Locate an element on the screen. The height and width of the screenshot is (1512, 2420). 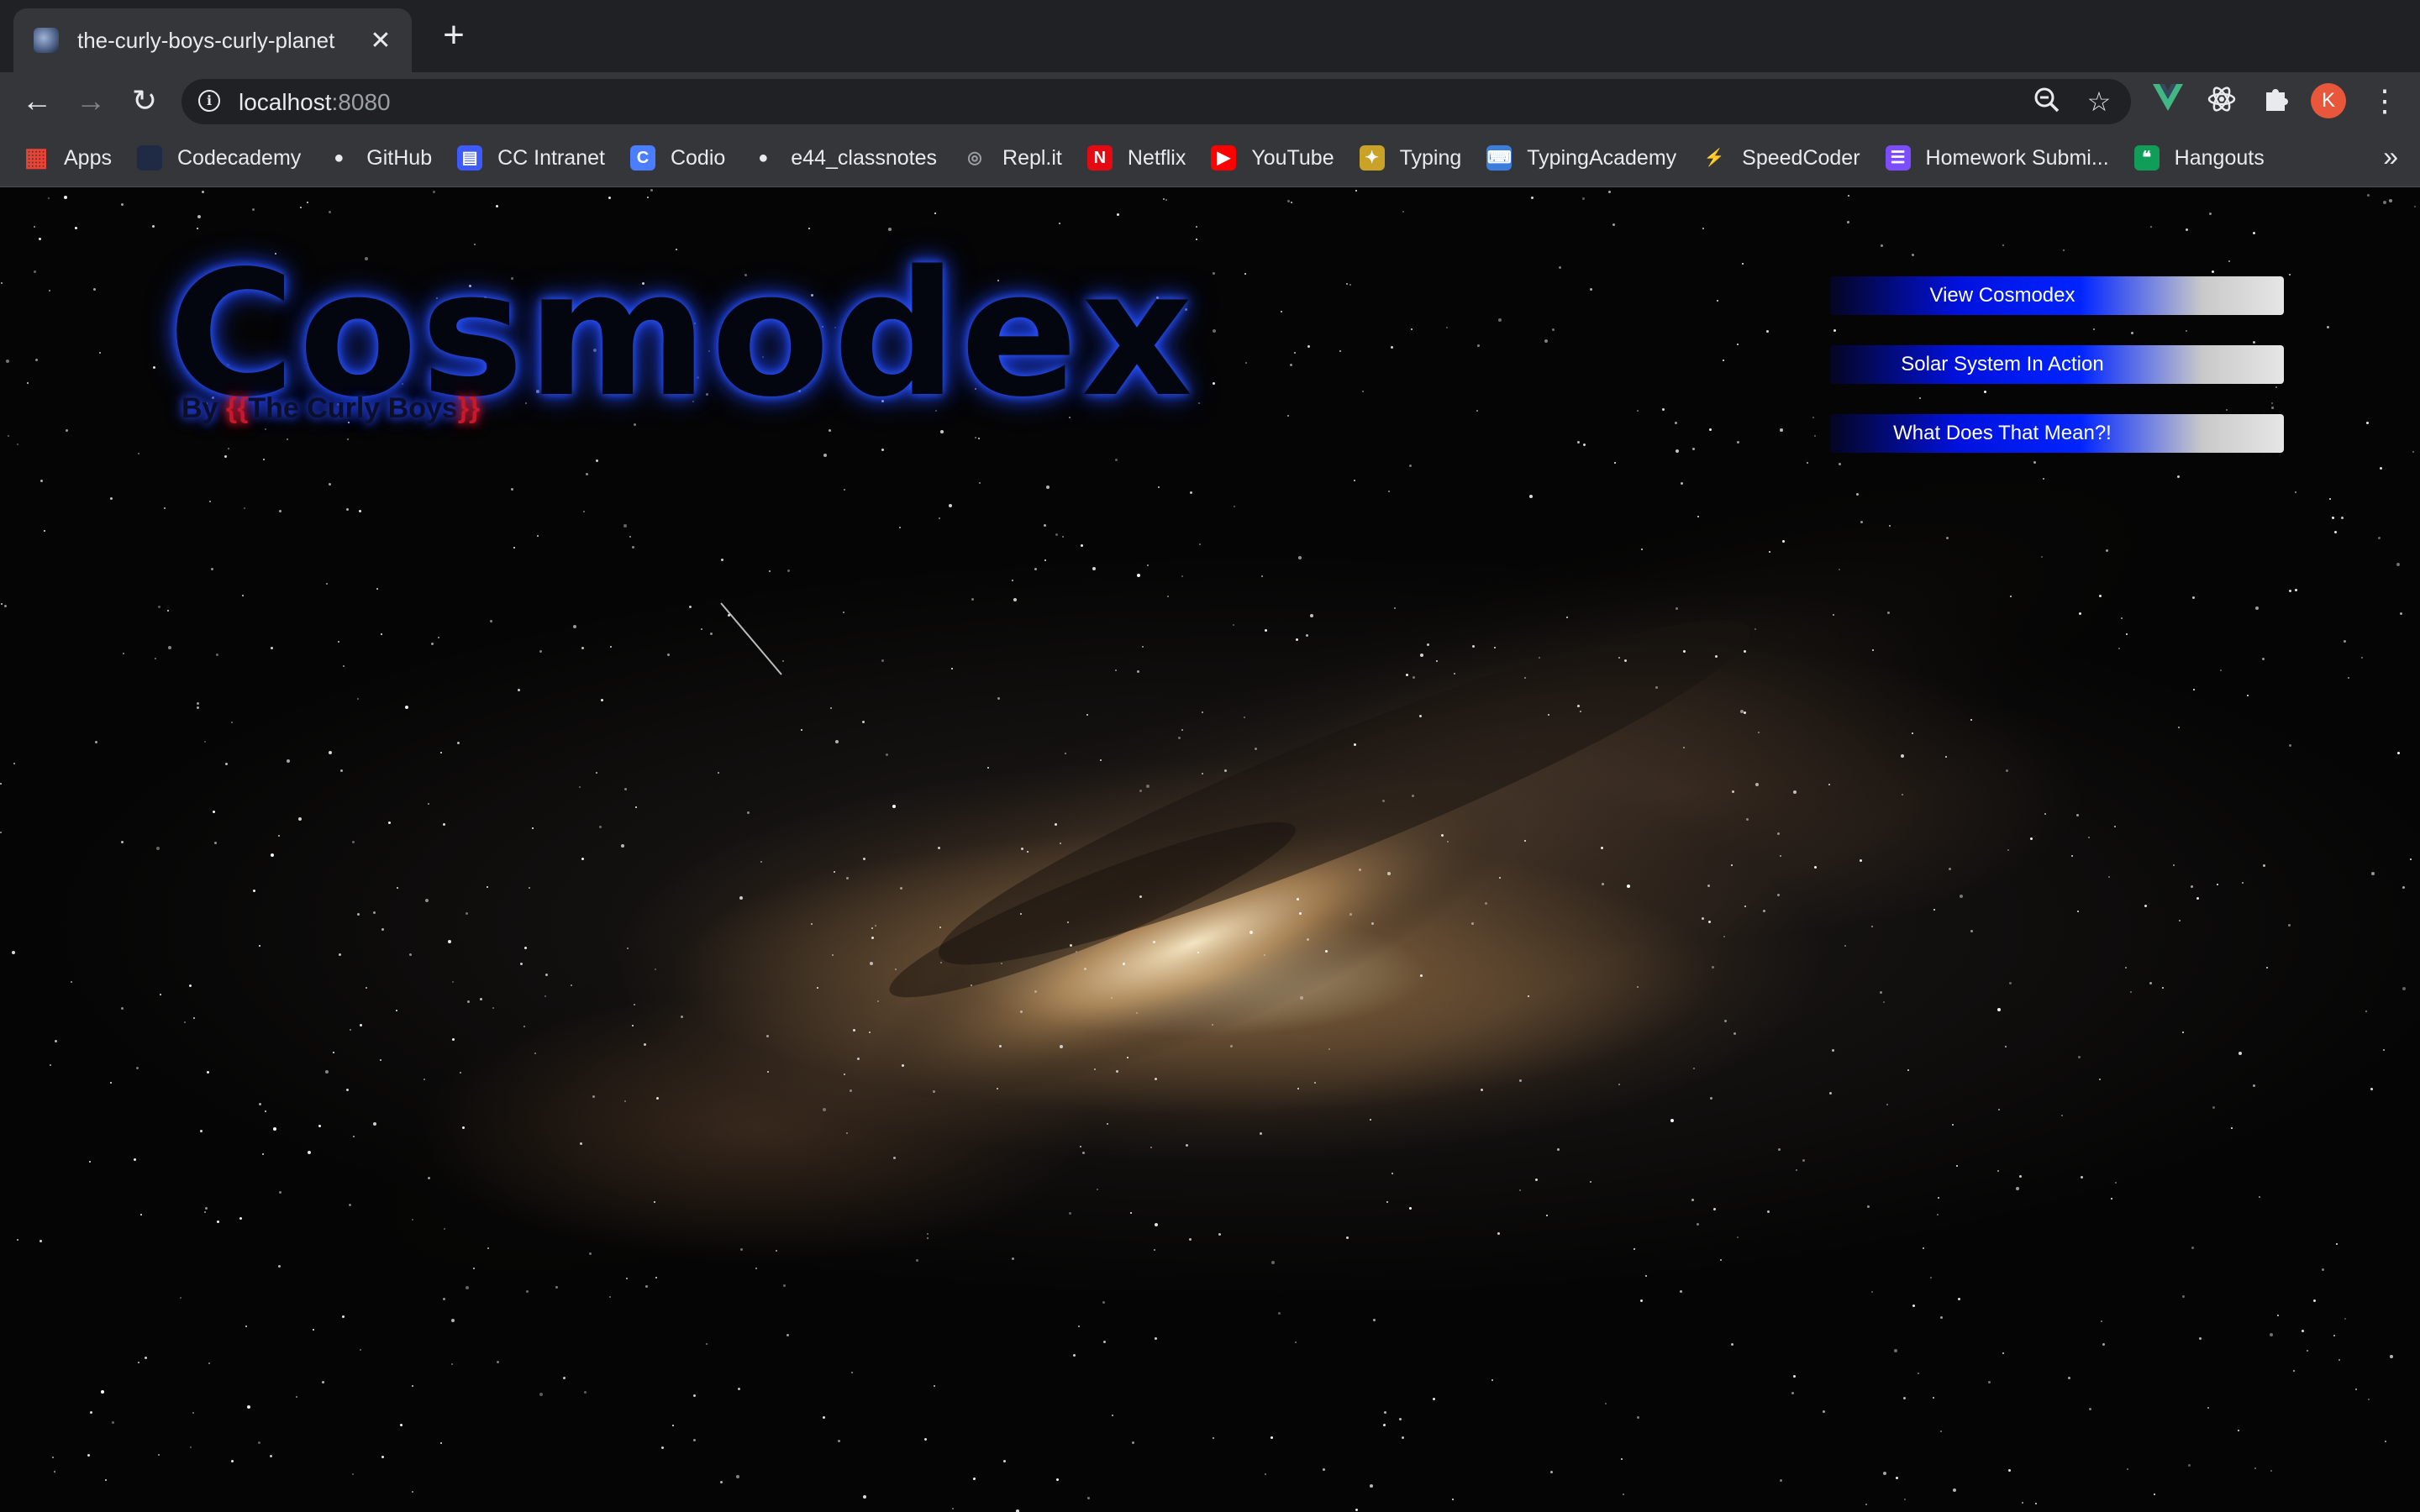
byline-open-braces: {{ is located at coordinates (237, 408).